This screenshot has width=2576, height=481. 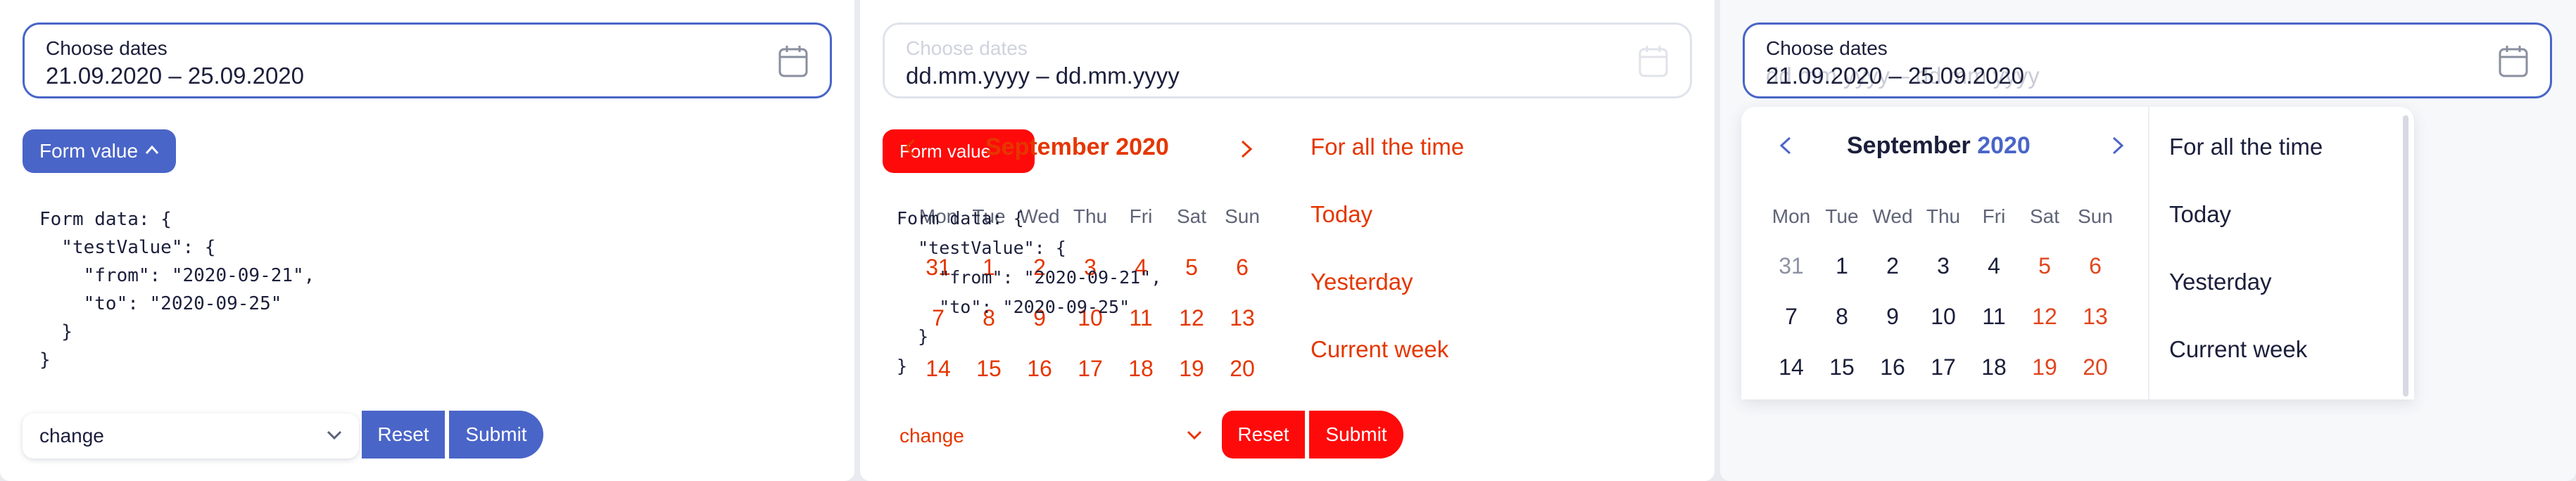 What do you see at coordinates (1242, 318) in the screenshot?
I see `calendar-day: 13` at bounding box center [1242, 318].